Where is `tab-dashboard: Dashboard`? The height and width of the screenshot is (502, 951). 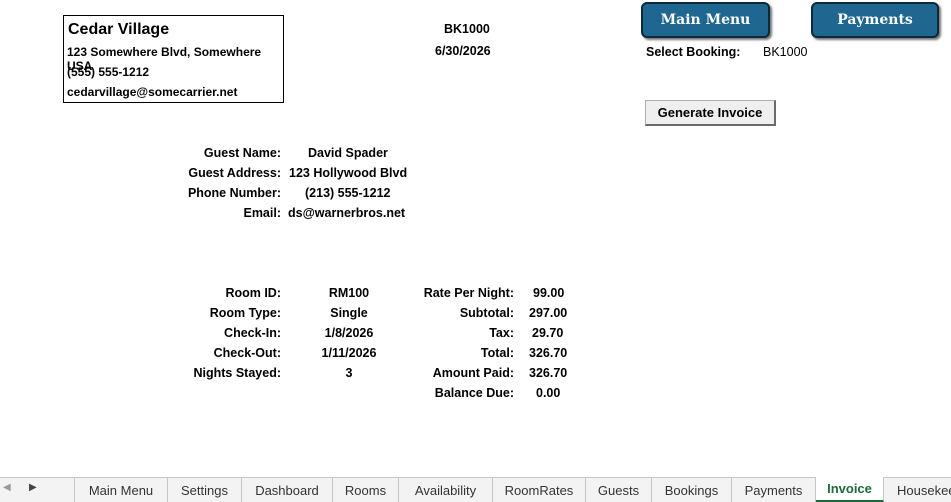
tab-dashboard: Dashboard is located at coordinates (287, 490).